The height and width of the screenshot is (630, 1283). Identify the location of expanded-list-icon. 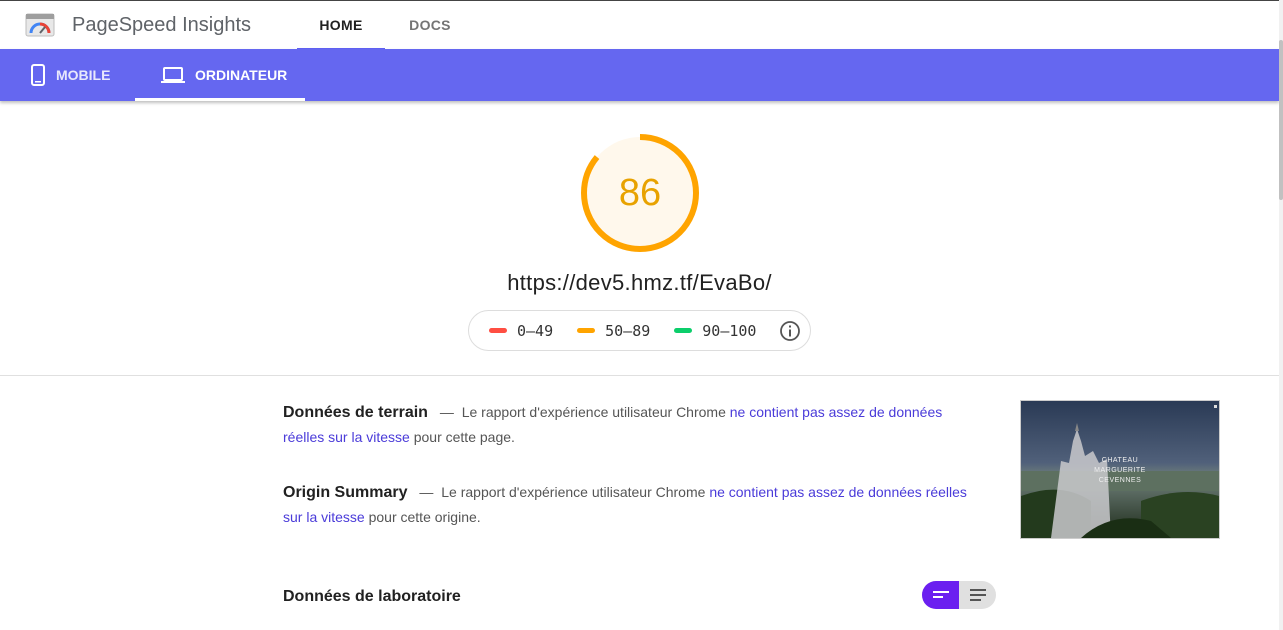
(977, 595).